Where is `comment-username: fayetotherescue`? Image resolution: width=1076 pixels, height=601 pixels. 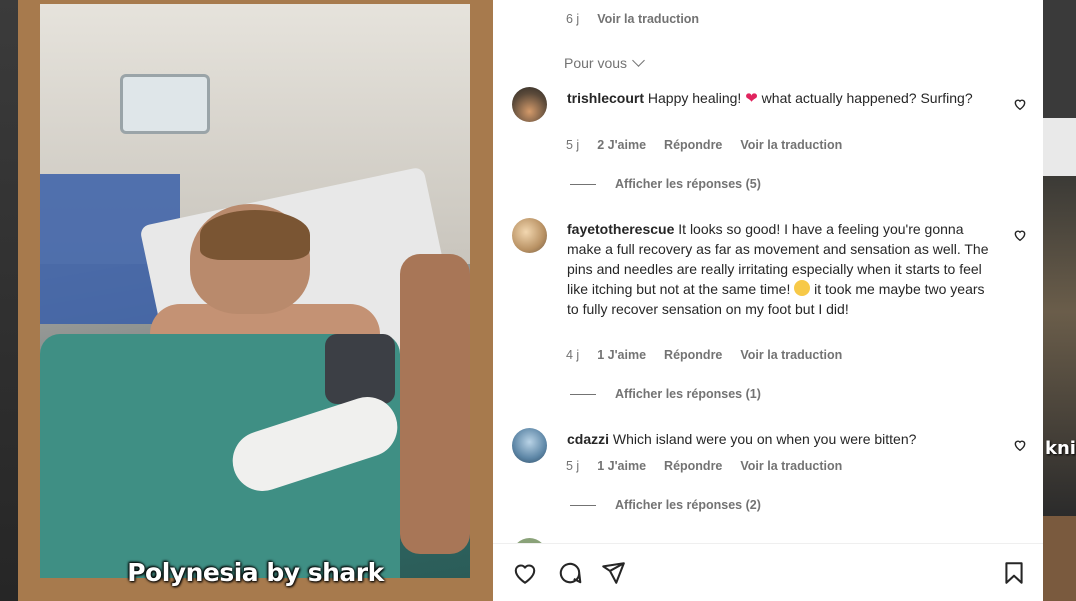 comment-username: fayetotherescue is located at coordinates (620, 229).